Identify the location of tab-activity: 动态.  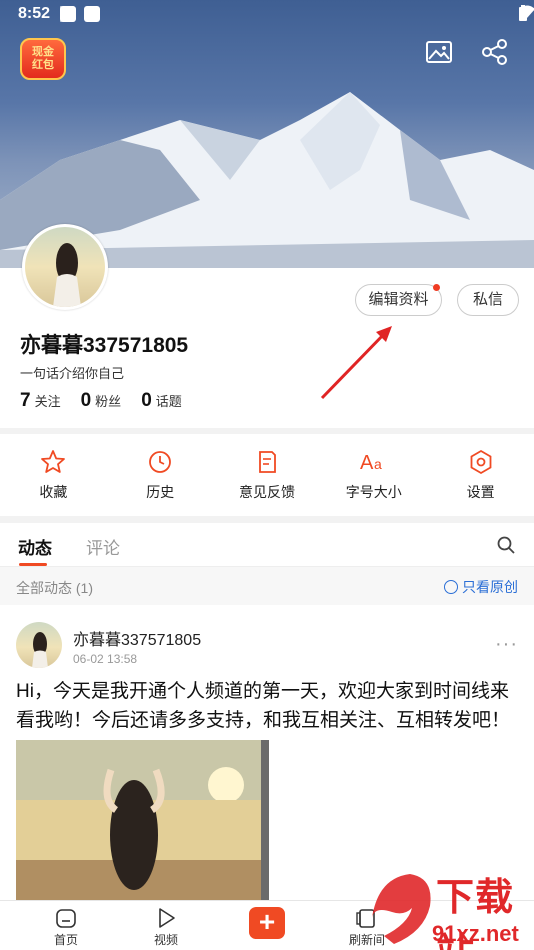
(35, 546).